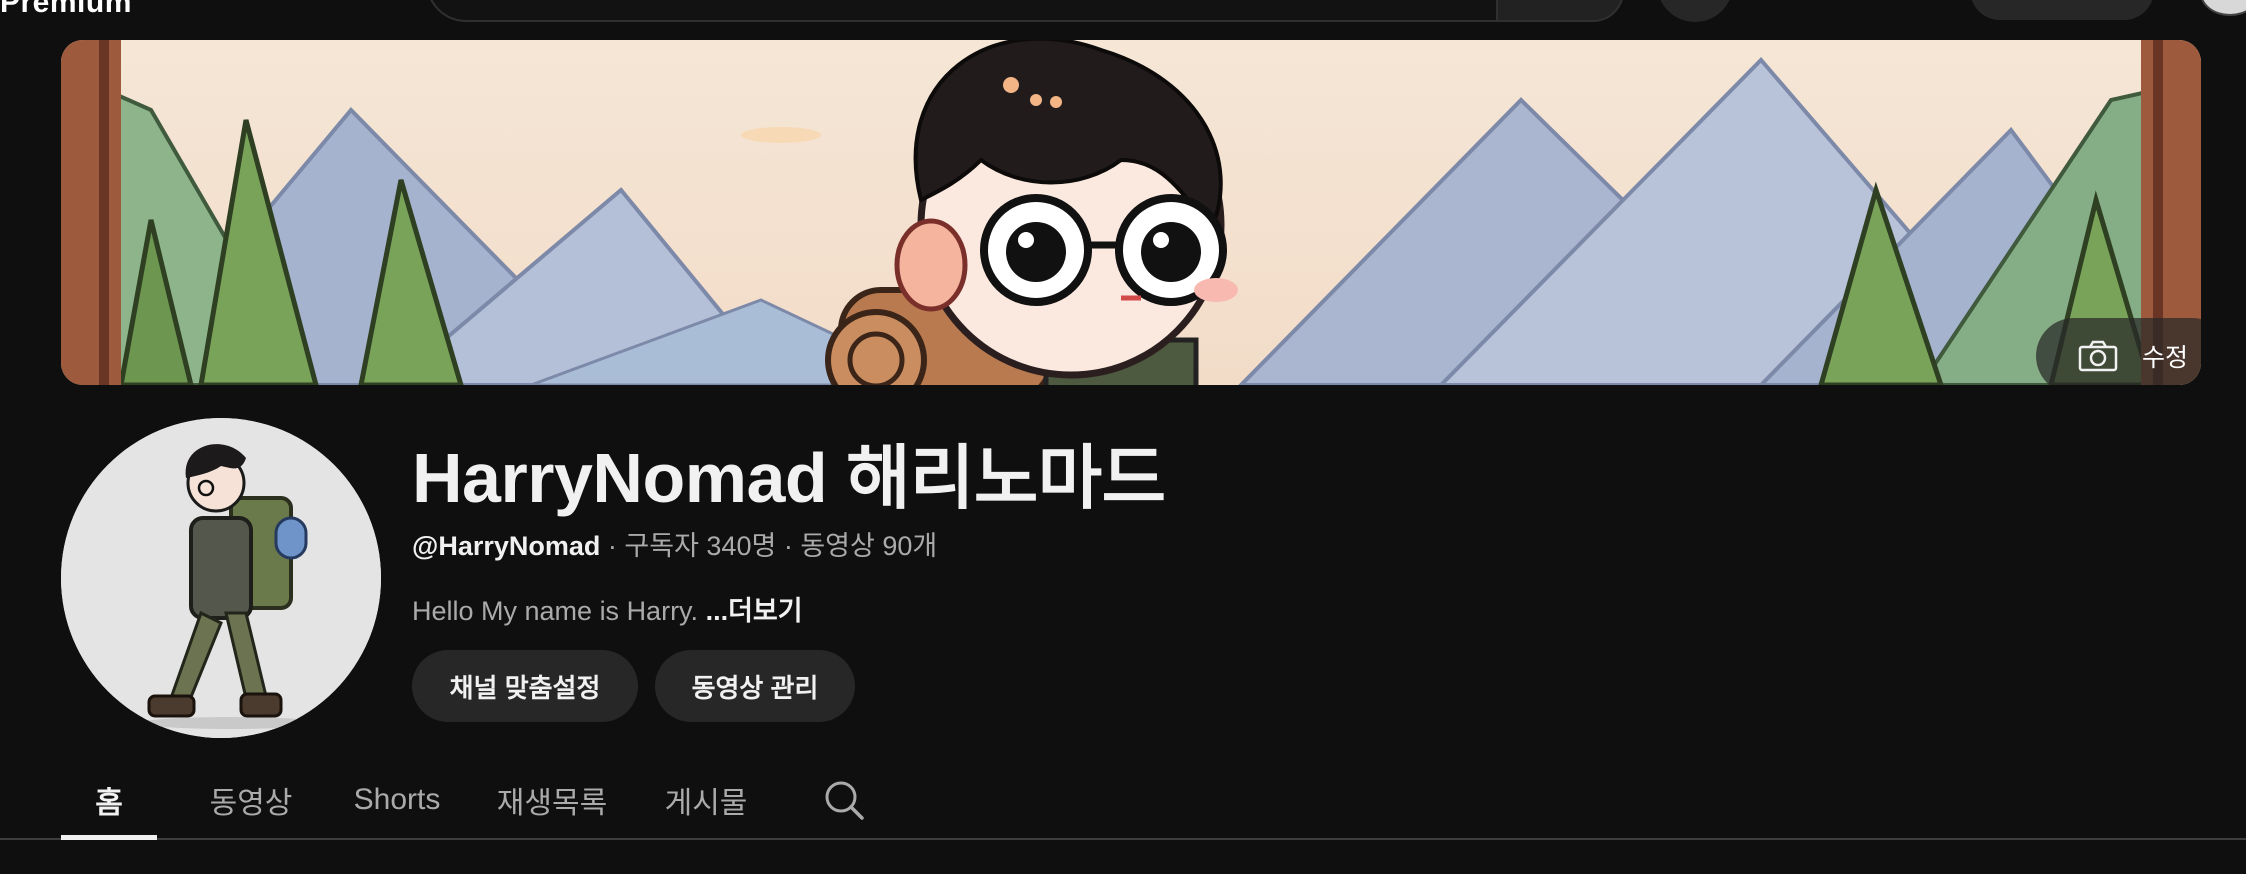 The image size is (2246, 874). I want to click on channel-tabs: 홈 동영상 Shorts 재생목록 게시물, so click(1123, 800).